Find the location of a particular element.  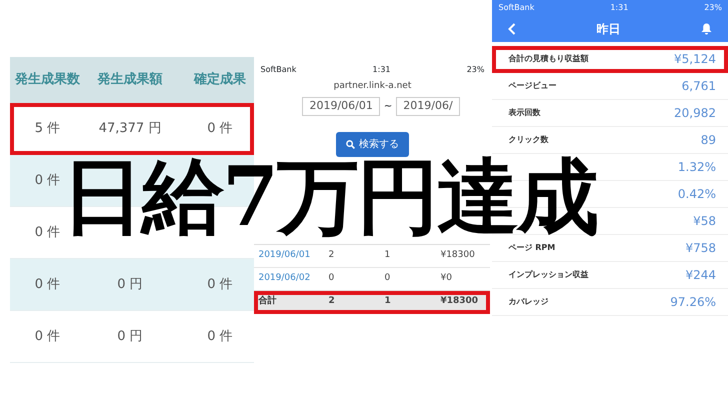

table-cell-text: 2019/06/02 is located at coordinates (284, 278).